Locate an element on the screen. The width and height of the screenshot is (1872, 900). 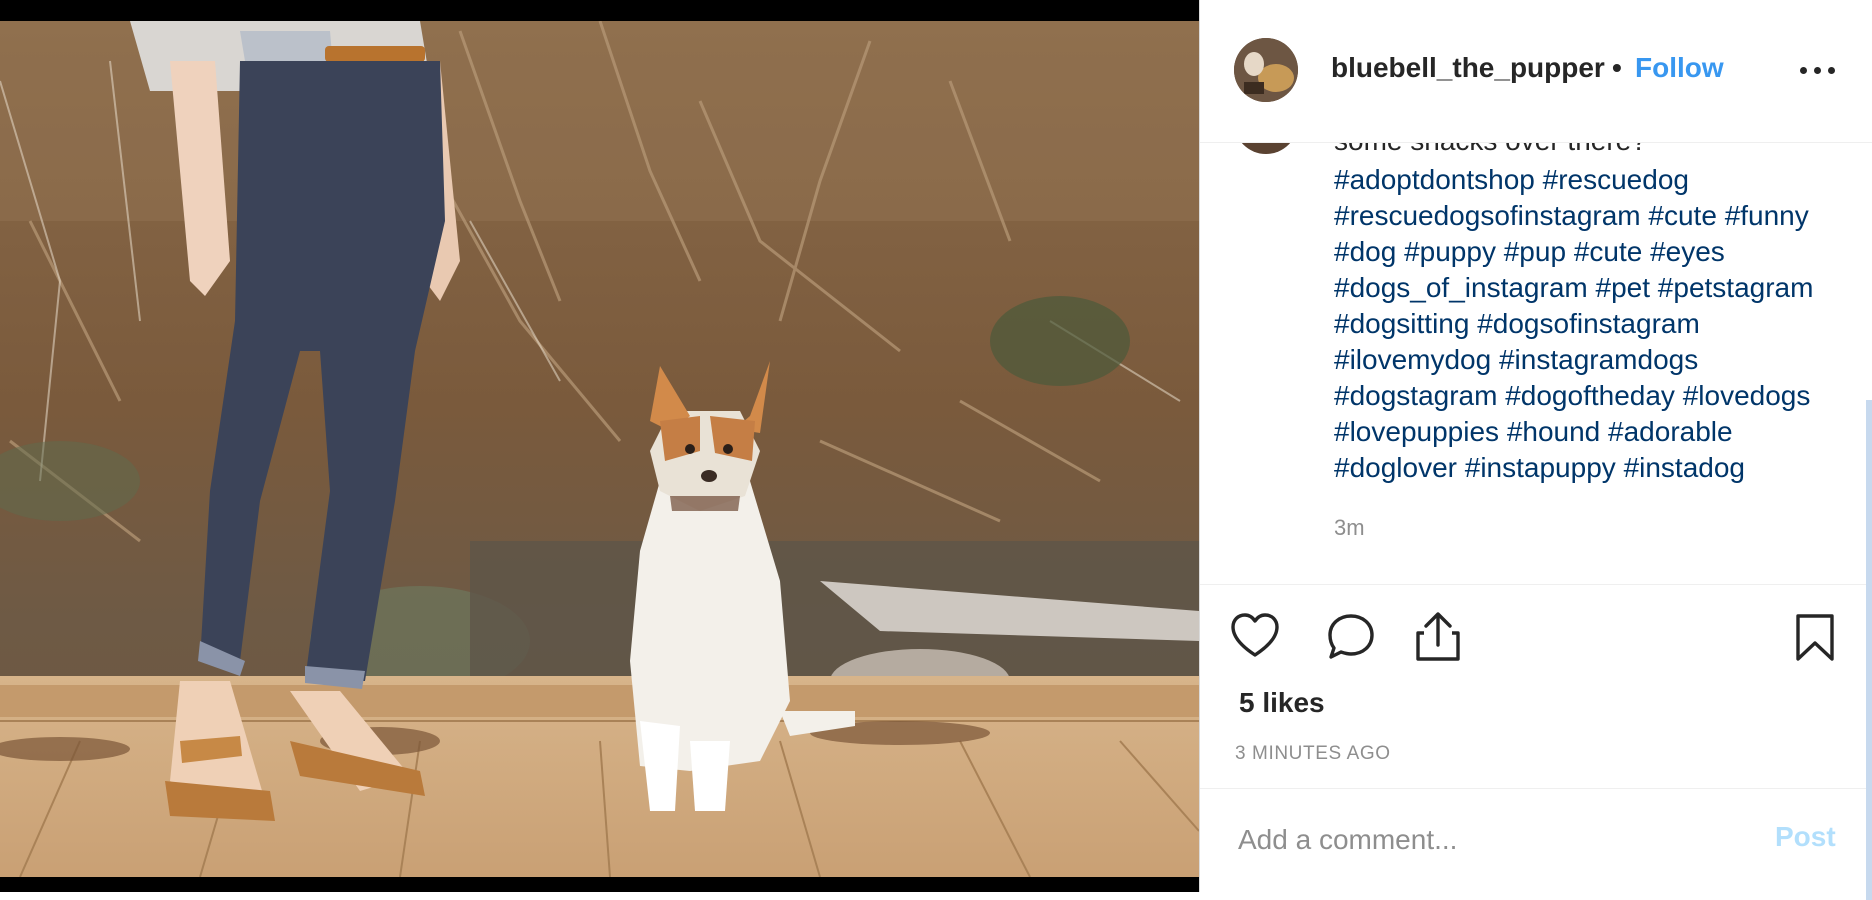
hashtag-line: #rescuedogsofinstagram #cute #funny is located at coordinates (1594, 216).